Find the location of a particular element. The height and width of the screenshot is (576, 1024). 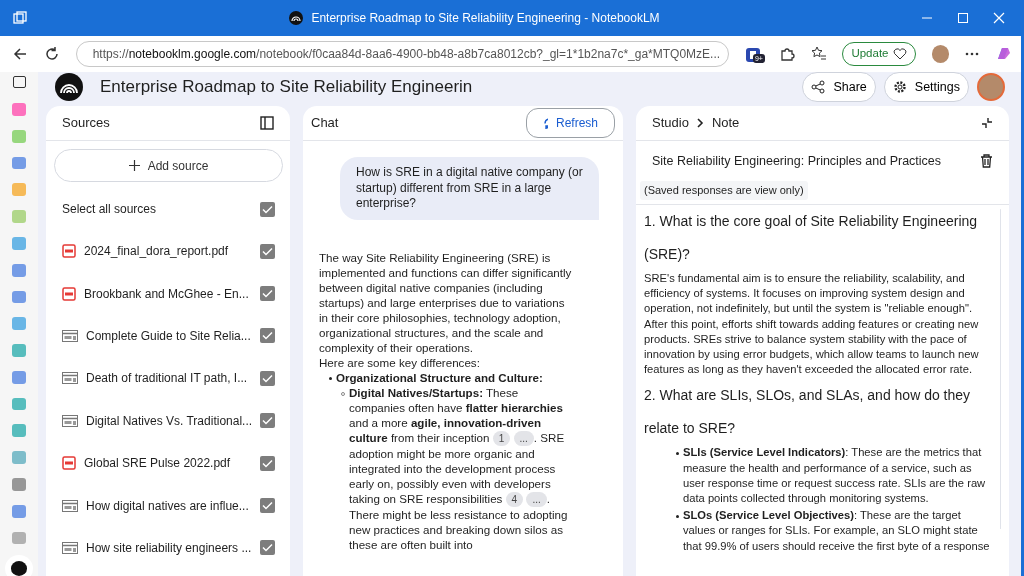

tab-icon is located at coordinates (19, 82).